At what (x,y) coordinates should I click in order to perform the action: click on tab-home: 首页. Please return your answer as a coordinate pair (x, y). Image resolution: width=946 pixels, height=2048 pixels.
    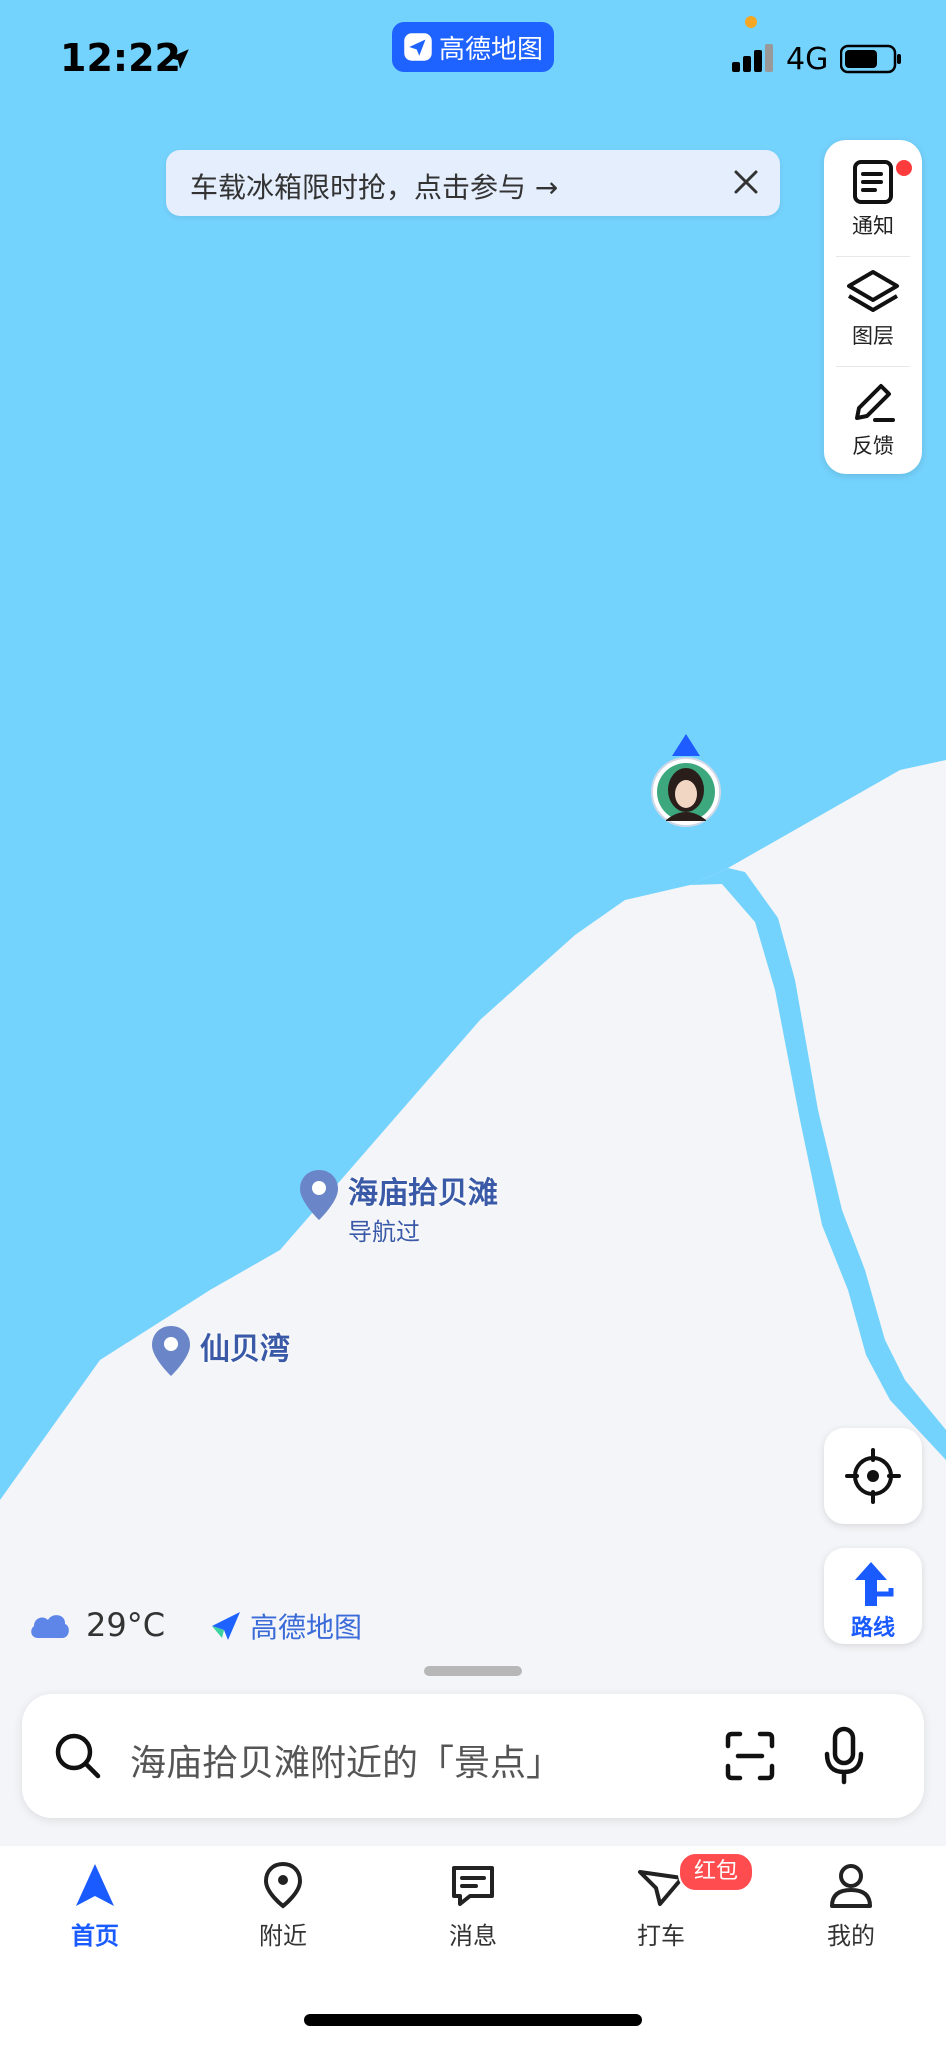
    Looking at the image, I should click on (95, 1905).